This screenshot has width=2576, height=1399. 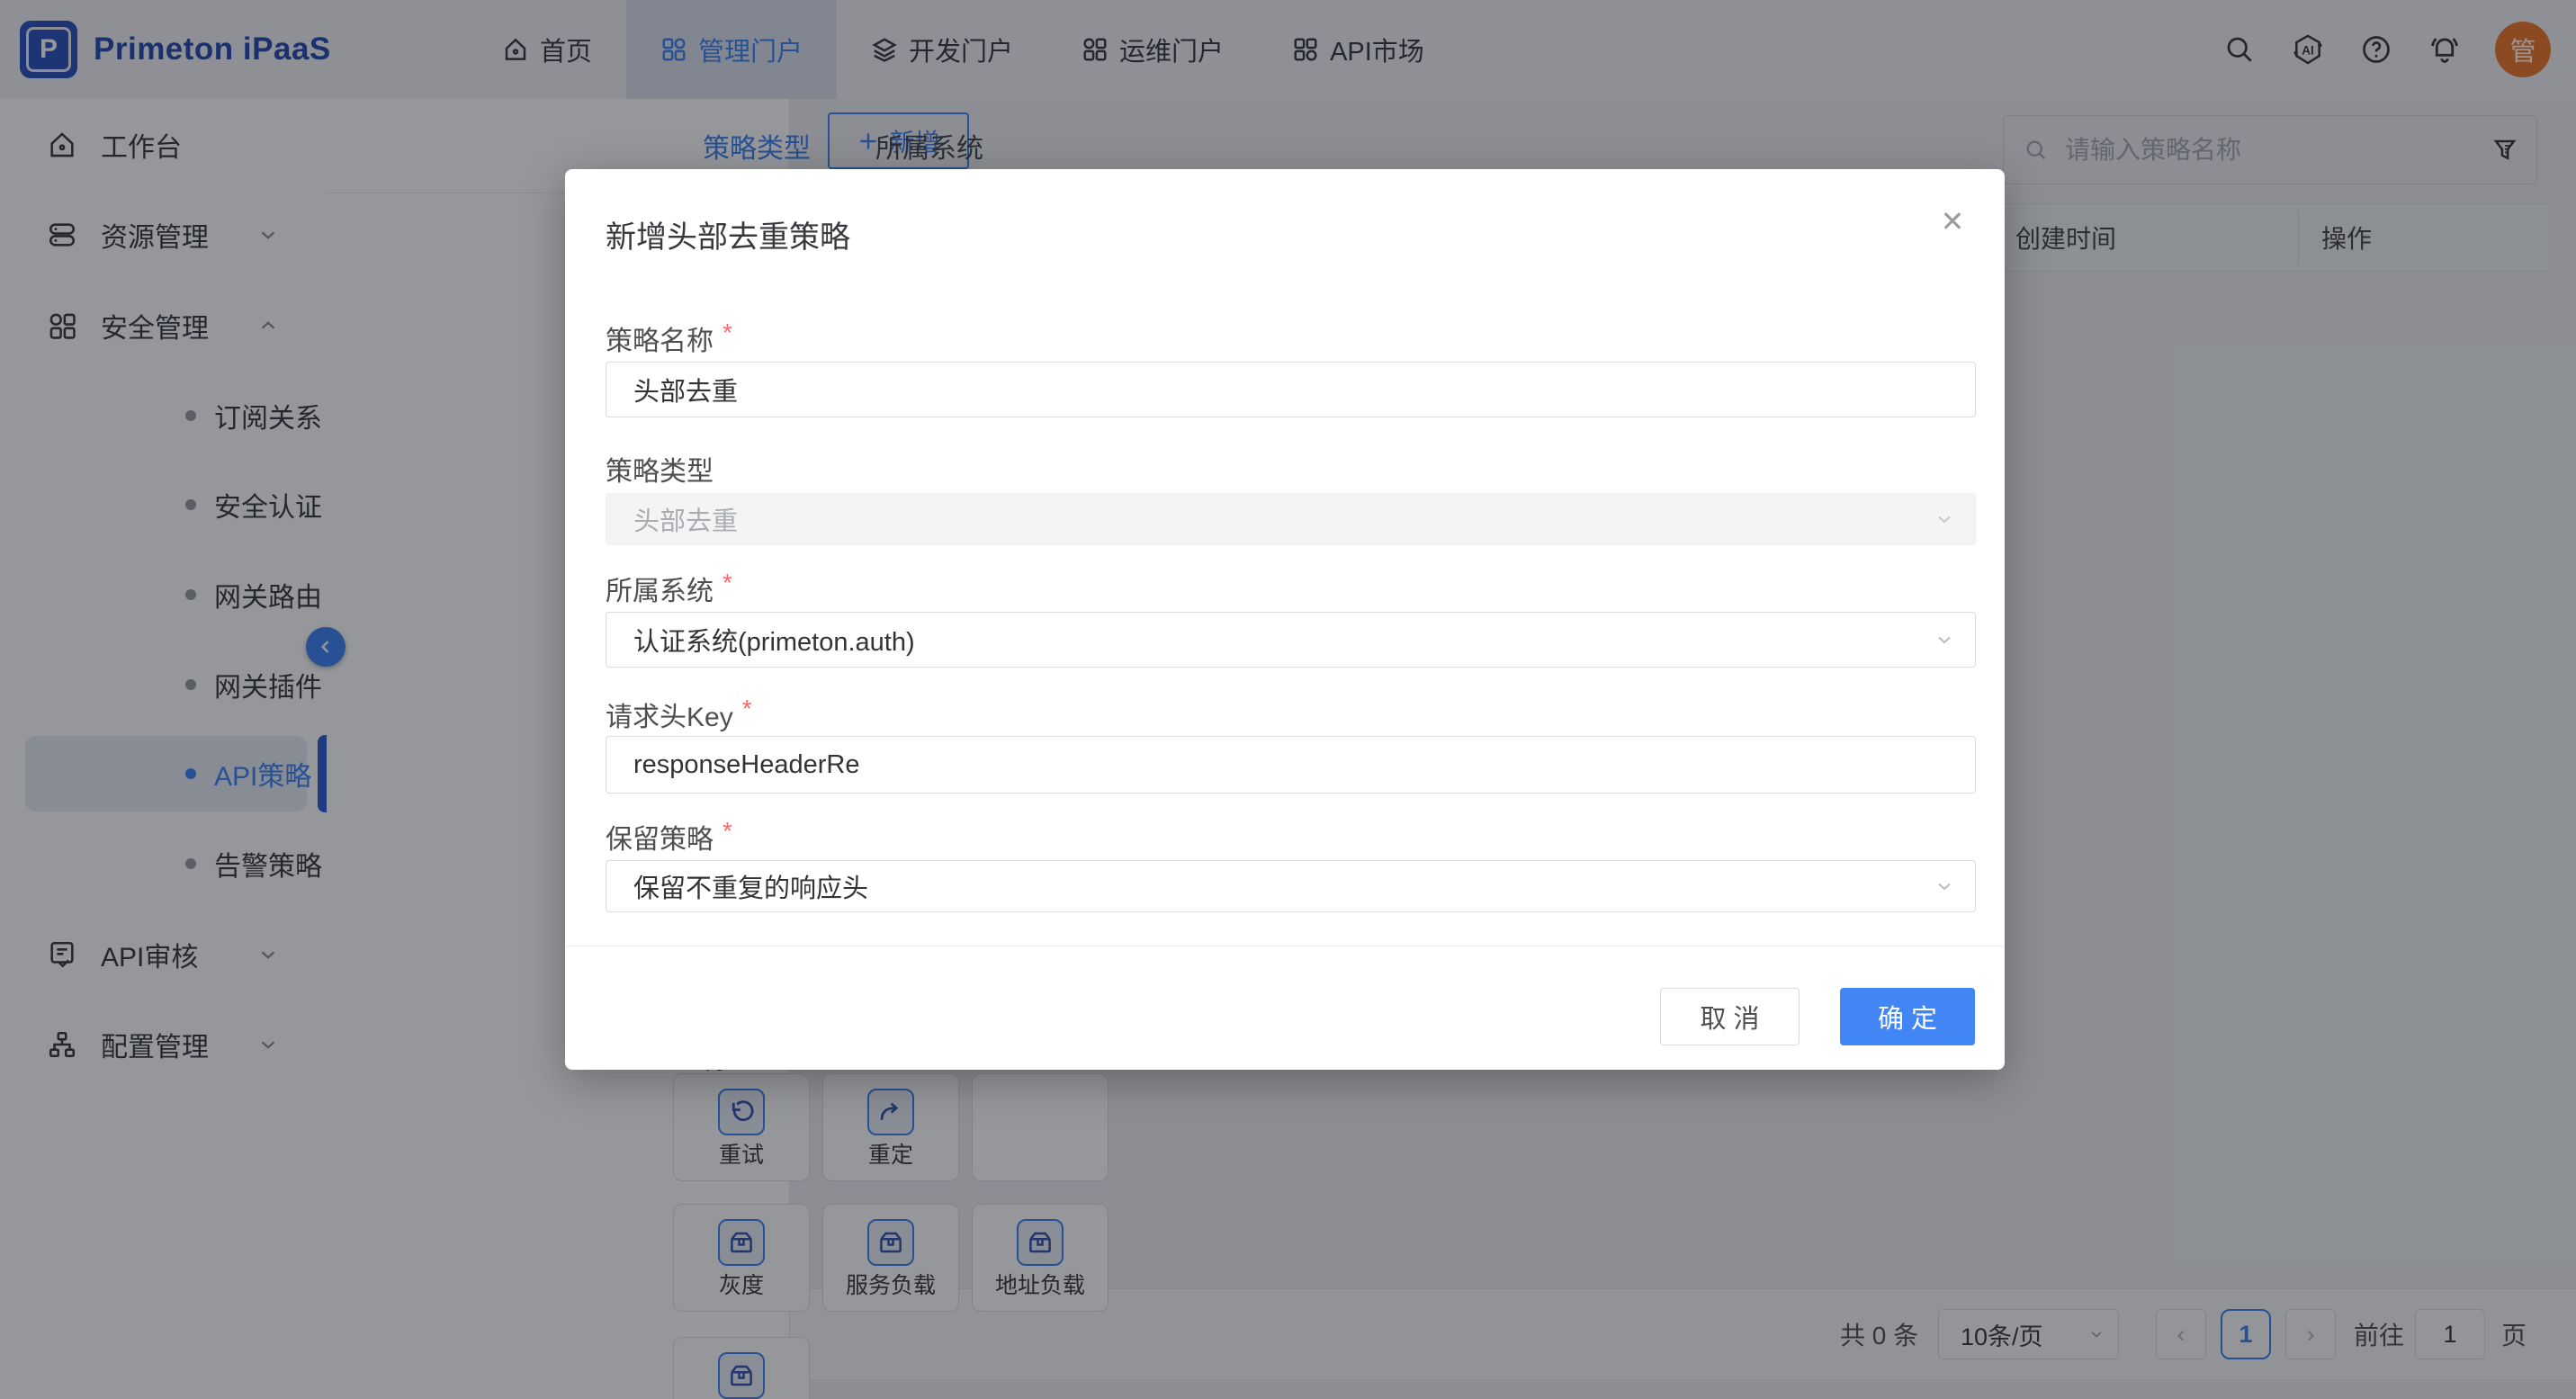 I want to click on policy-name-input, so click(x=1291, y=390).